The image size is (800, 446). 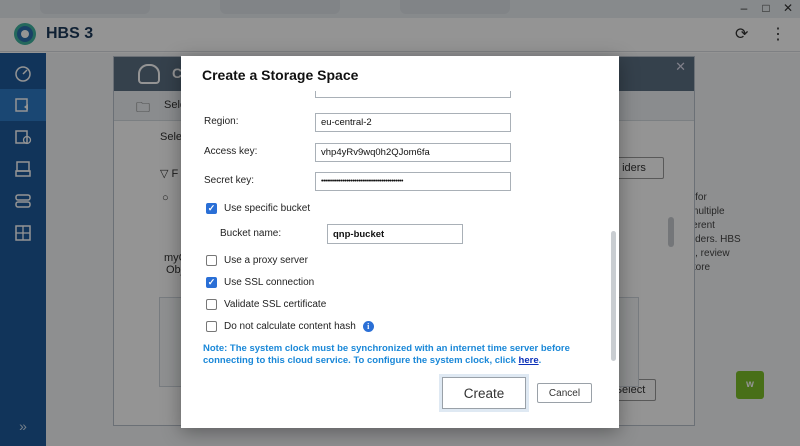 What do you see at coordinates (211, 326) in the screenshot?
I see `no-content-hash-checkbox` at bounding box center [211, 326].